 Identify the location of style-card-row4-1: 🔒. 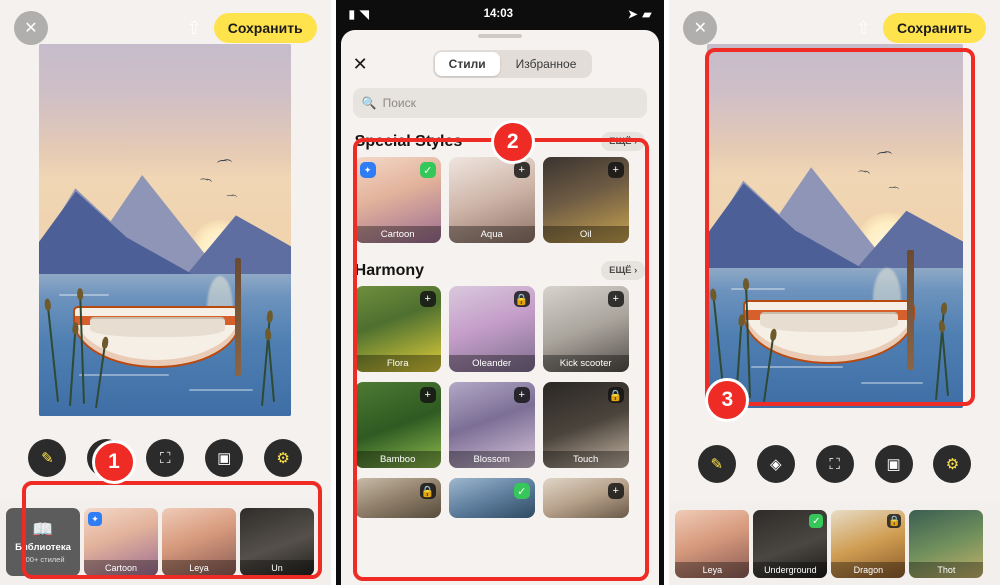
(397, 498).